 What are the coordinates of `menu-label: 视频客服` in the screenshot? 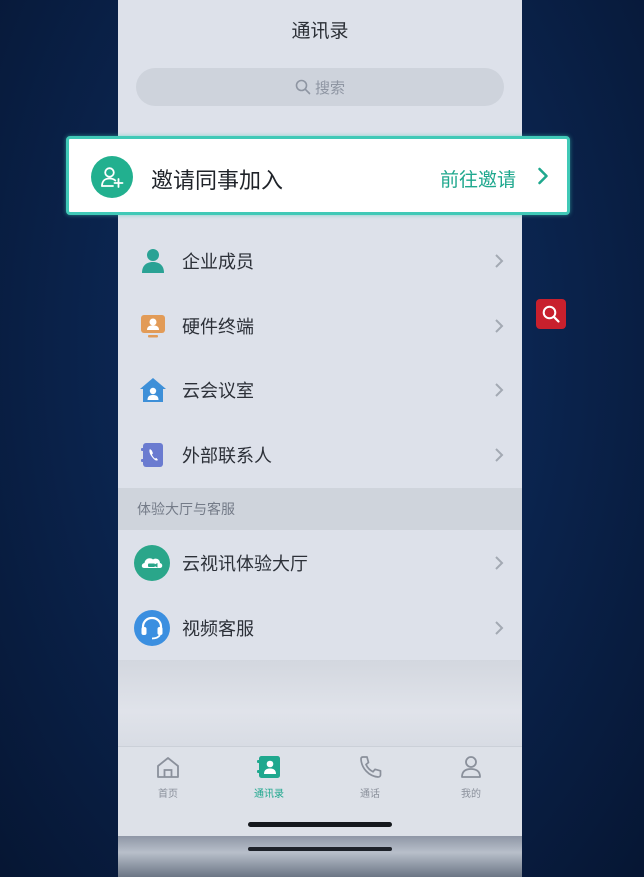 It's located at (218, 629).